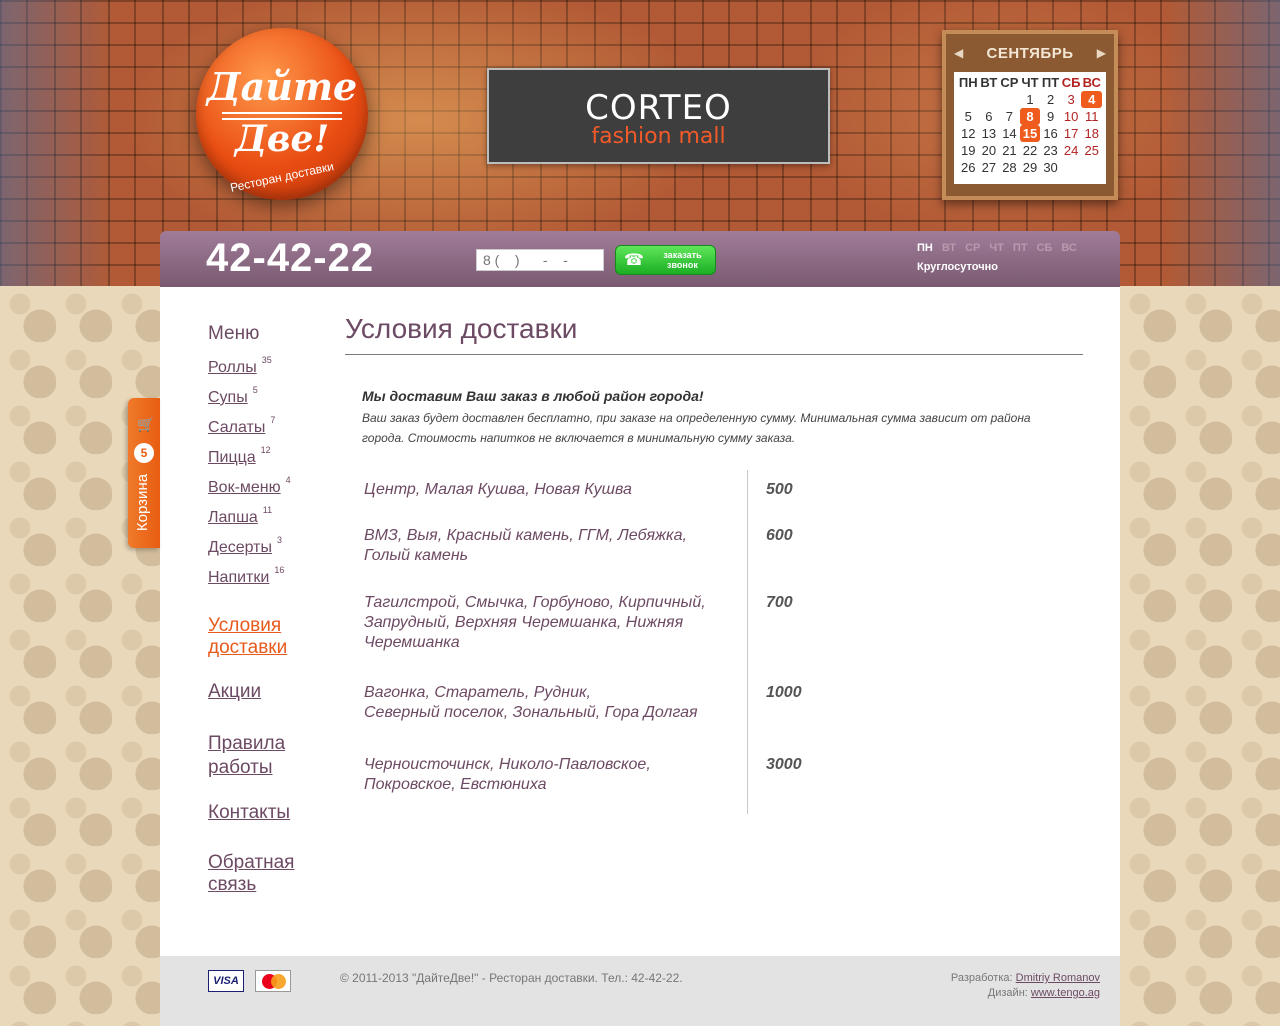  I want to click on nav-promotions: Акции, so click(234, 692).